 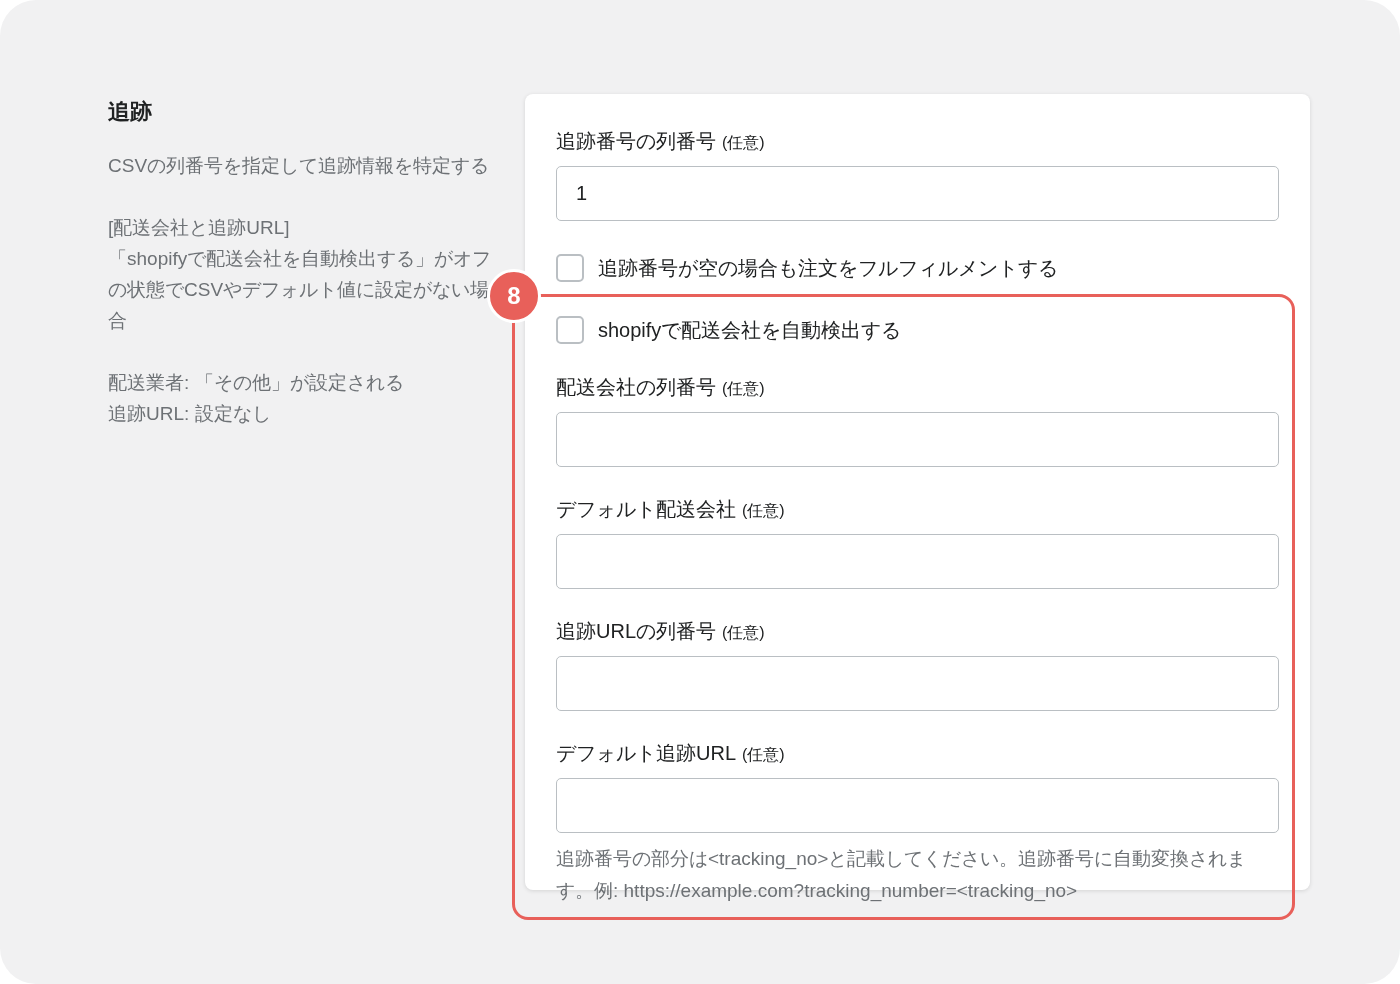 What do you see at coordinates (636, 631) in the screenshot?
I see `field-label: 追跡URLの列番号` at bounding box center [636, 631].